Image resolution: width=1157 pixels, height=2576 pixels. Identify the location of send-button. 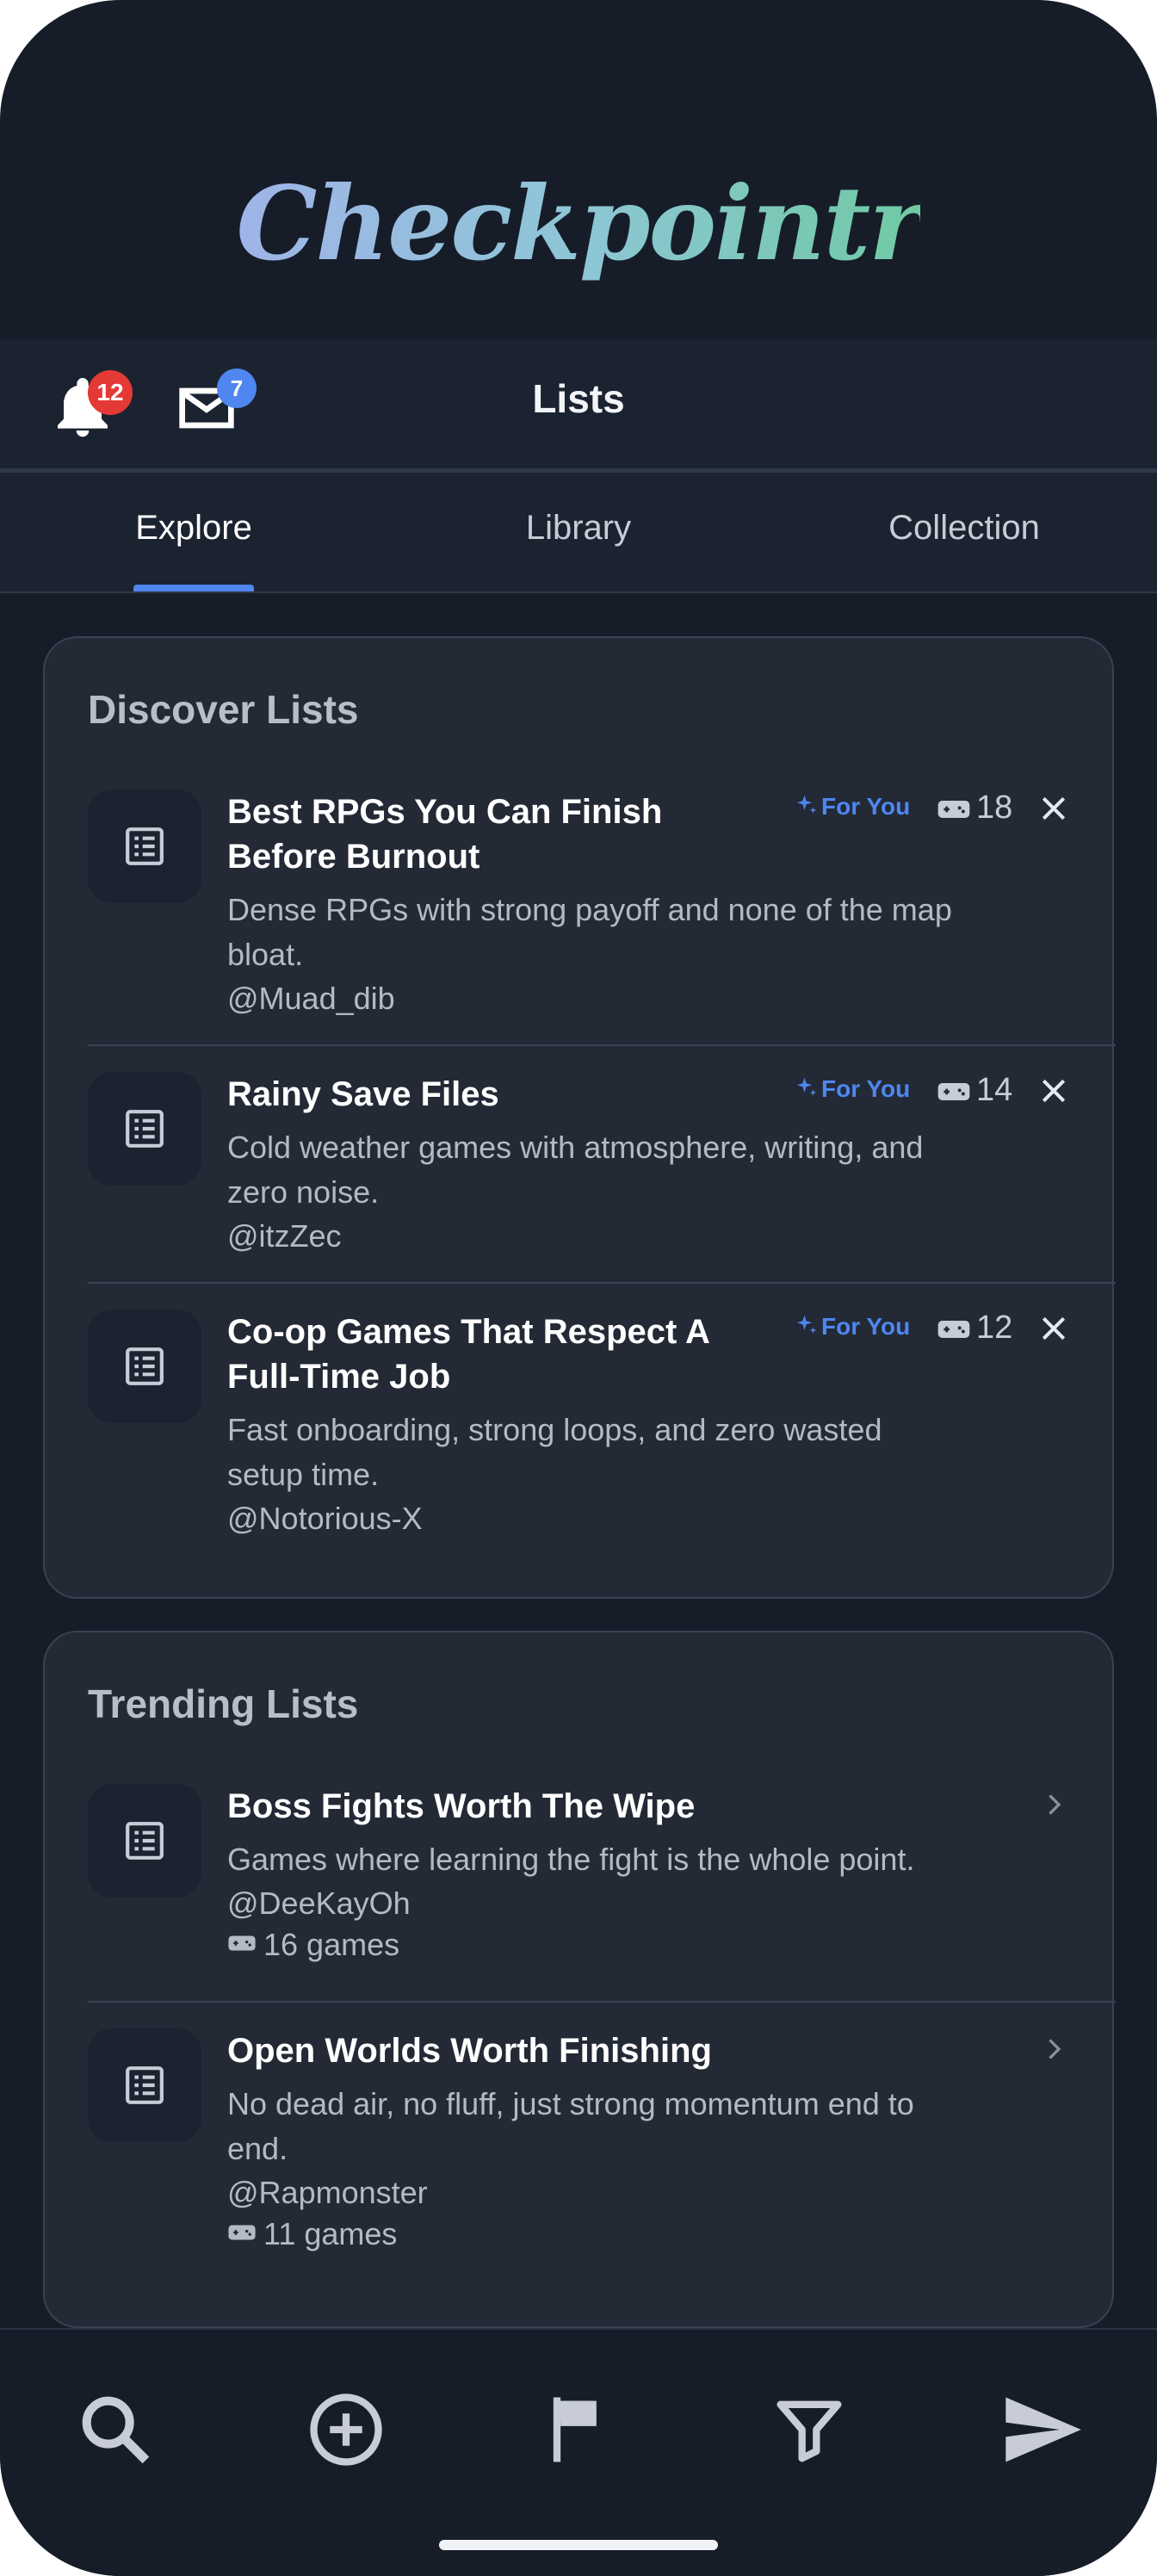
(1042, 2430).